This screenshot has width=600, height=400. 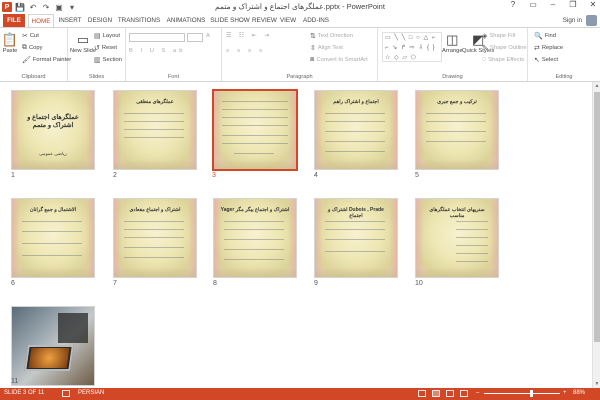 I want to click on slide-thumbnail-6: الاشتمال و جمع گرانان, so click(x=53, y=238).